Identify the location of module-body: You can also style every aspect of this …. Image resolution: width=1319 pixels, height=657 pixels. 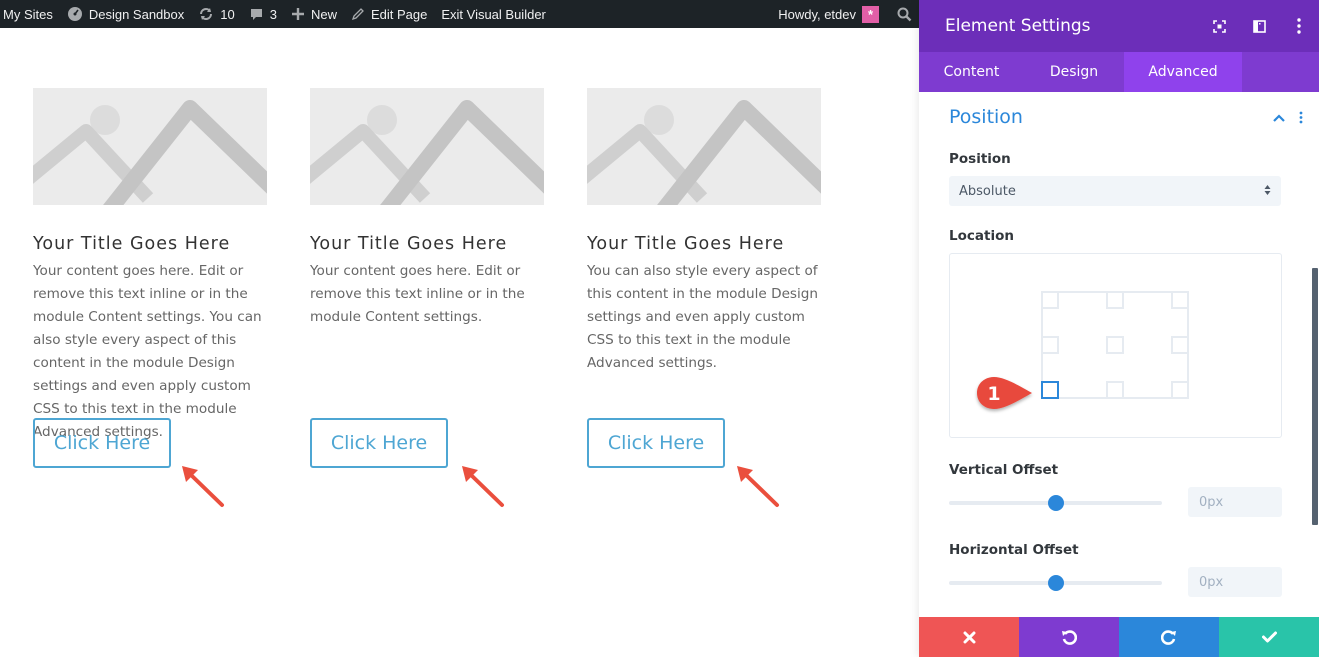
(703, 317).